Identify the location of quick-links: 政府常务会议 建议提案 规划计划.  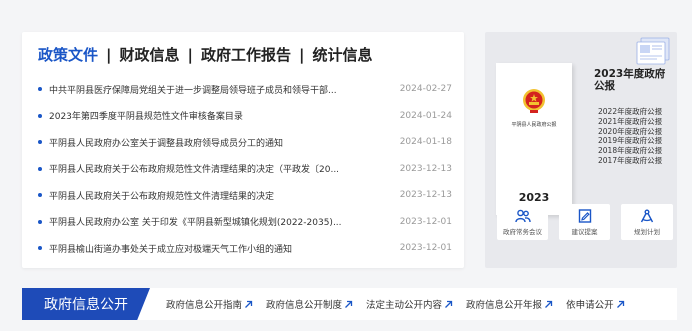
(585, 222).